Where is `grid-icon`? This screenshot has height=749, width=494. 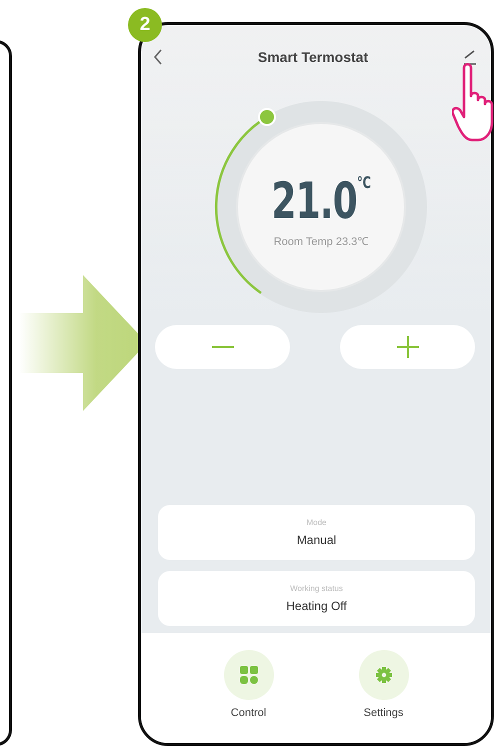
grid-icon is located at coordinates (249, 675).